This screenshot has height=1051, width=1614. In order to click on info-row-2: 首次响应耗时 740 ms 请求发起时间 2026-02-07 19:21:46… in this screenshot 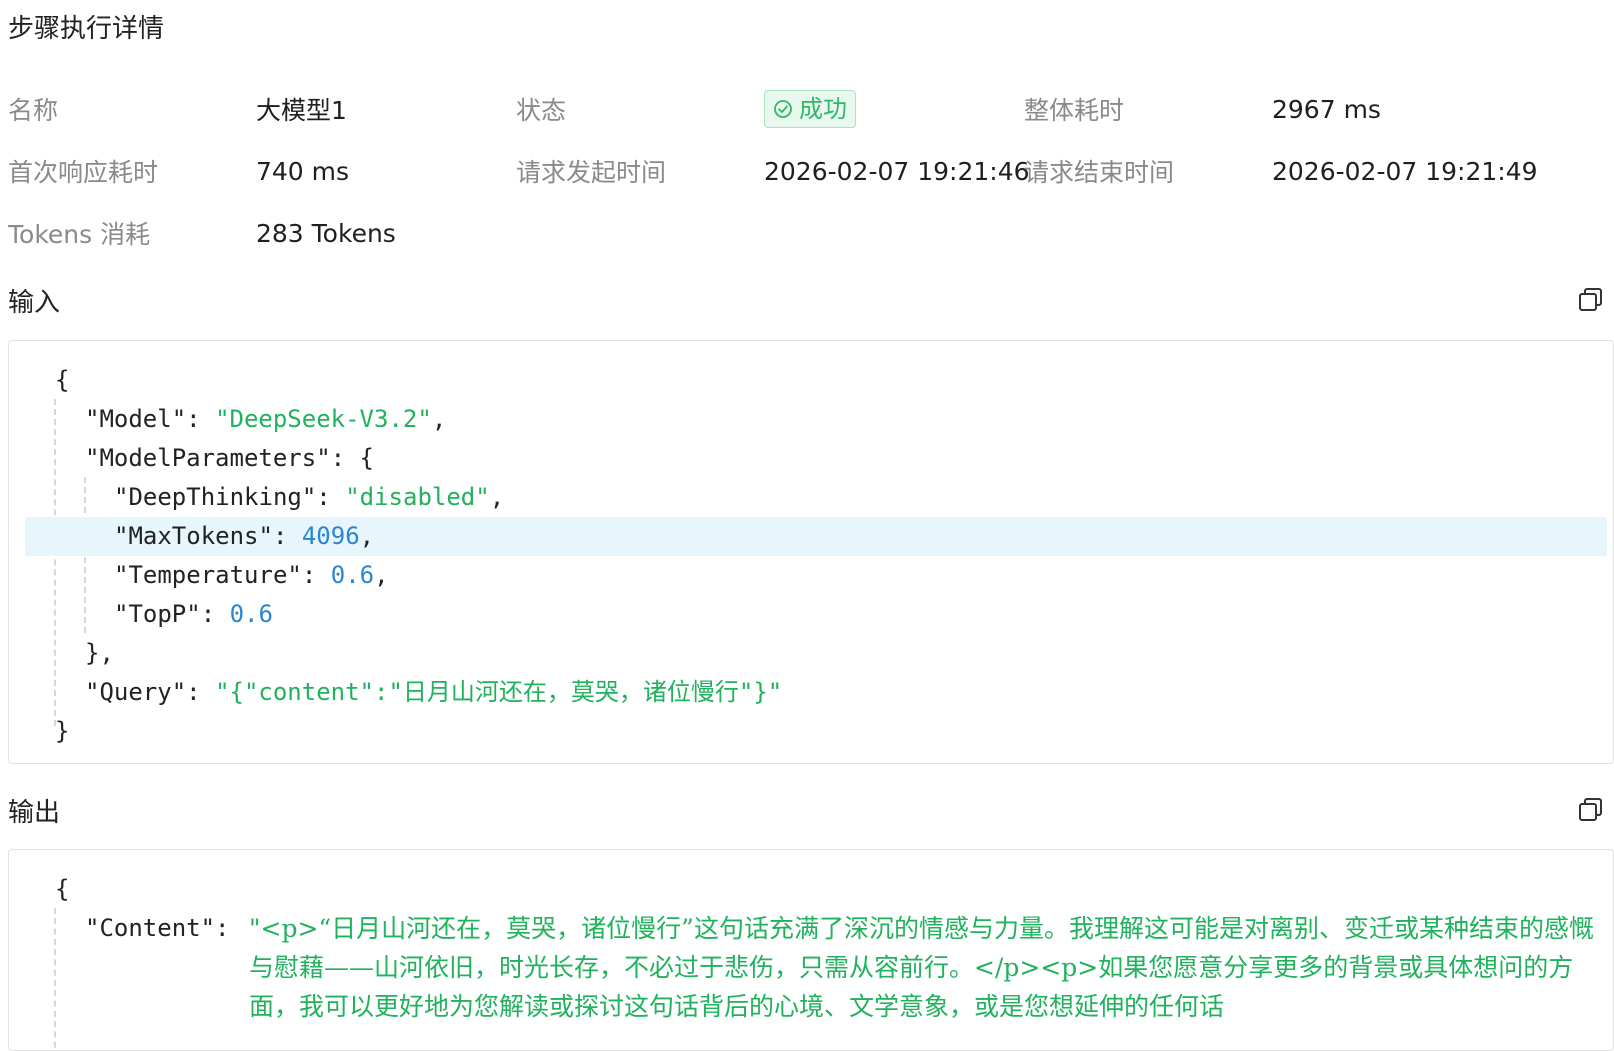, I will do `click(798, 171)`.